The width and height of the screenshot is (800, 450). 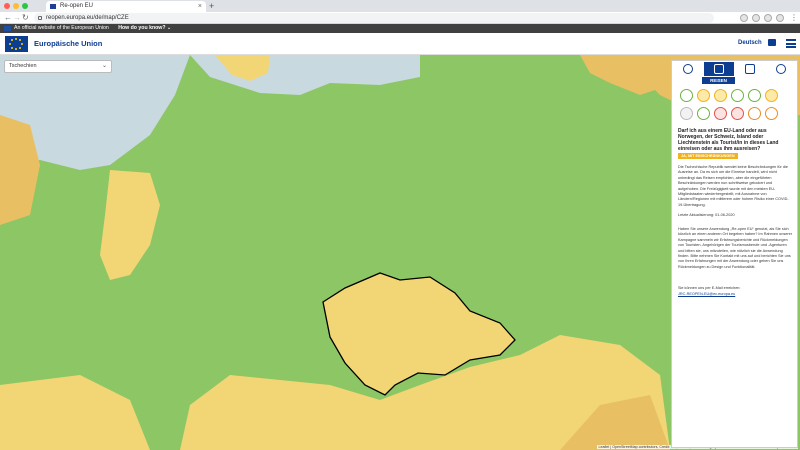 What do you see at coordinates (744, 18) in the screenshot?
I see `bookmark-star-icon` at bounding box center [744, 18].